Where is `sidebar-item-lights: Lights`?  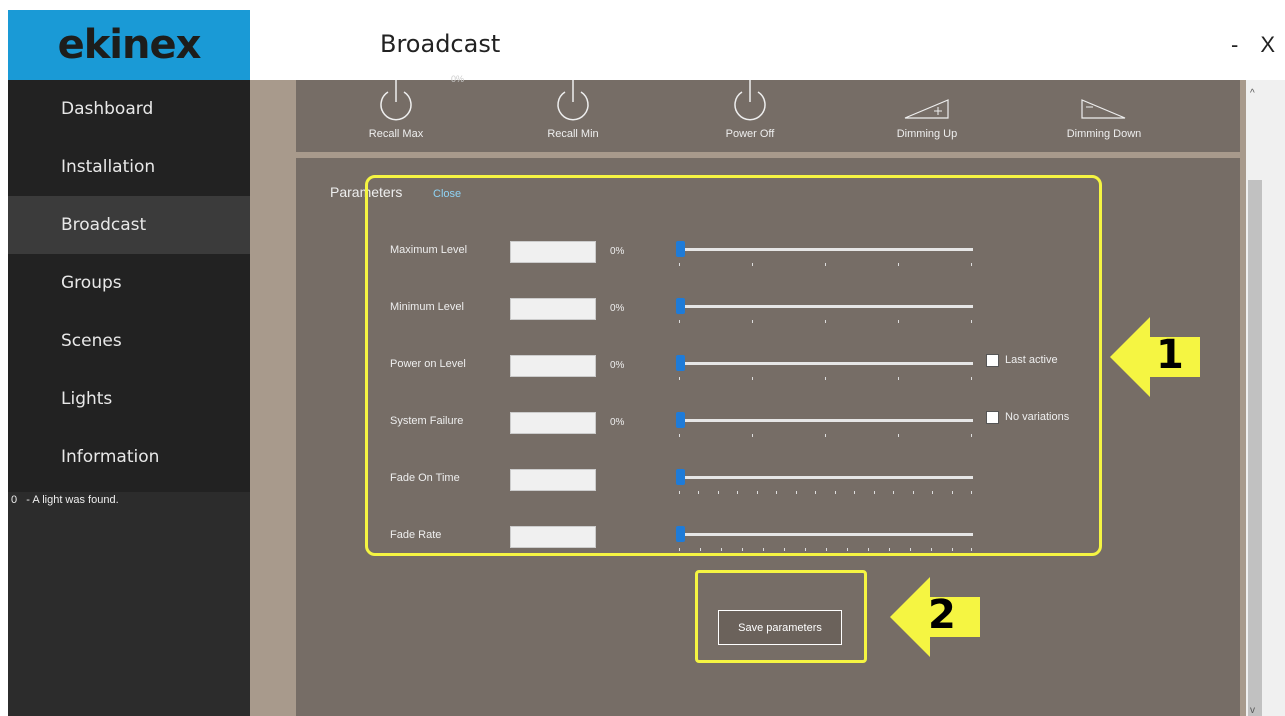 sidebar-item-lights: Lights is located at coordinates (129, 399).